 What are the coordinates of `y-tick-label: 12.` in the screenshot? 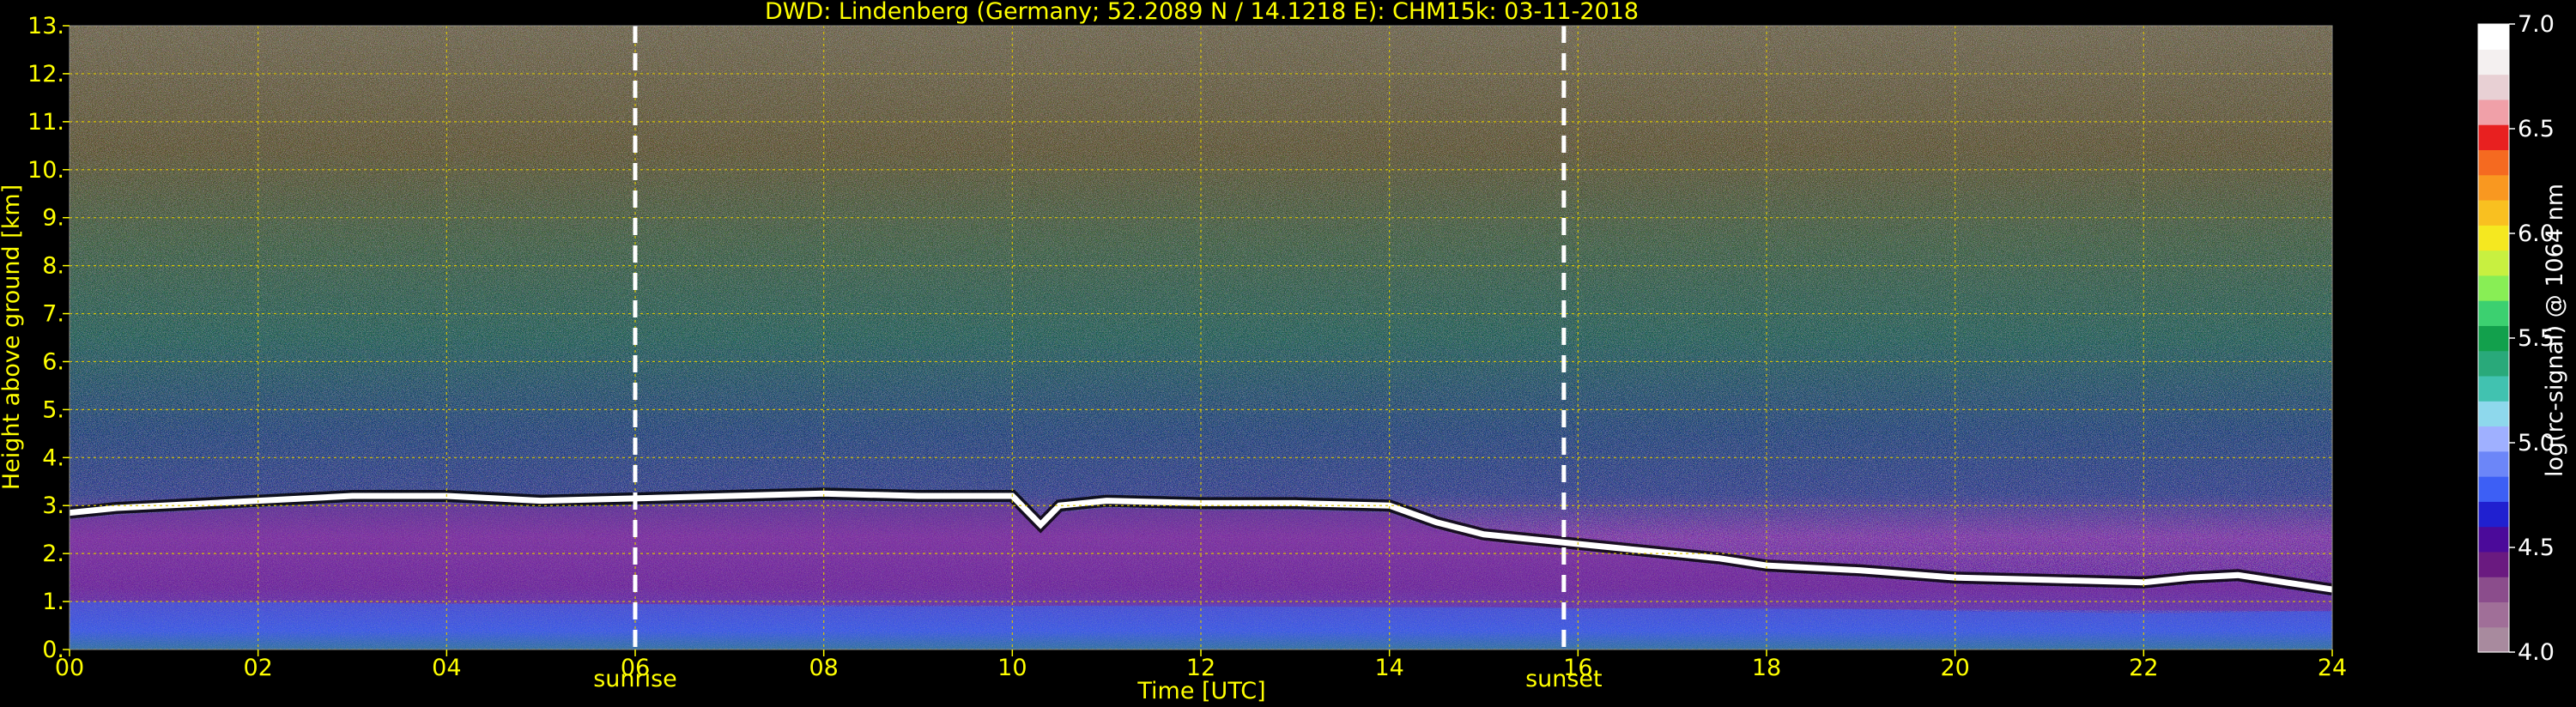 It's located at (45, 75).